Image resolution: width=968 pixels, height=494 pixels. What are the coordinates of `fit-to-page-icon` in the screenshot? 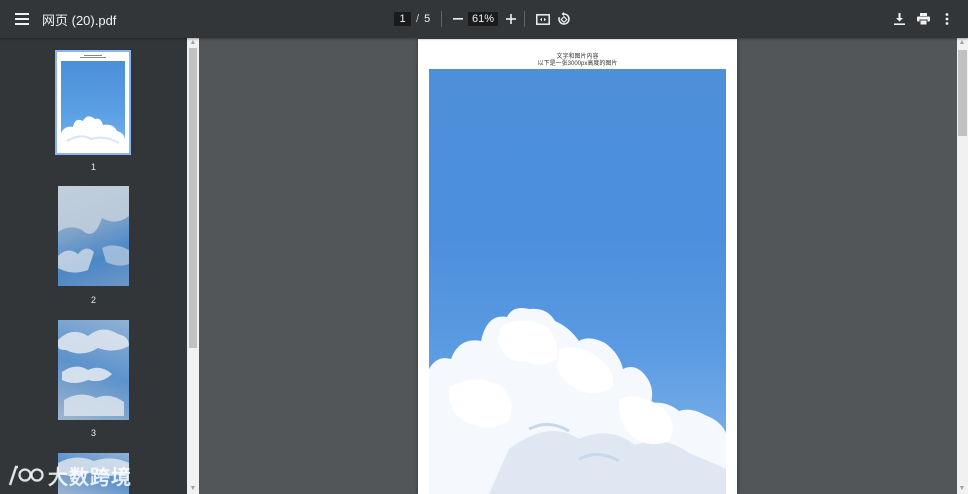 It's located at (543, 19).